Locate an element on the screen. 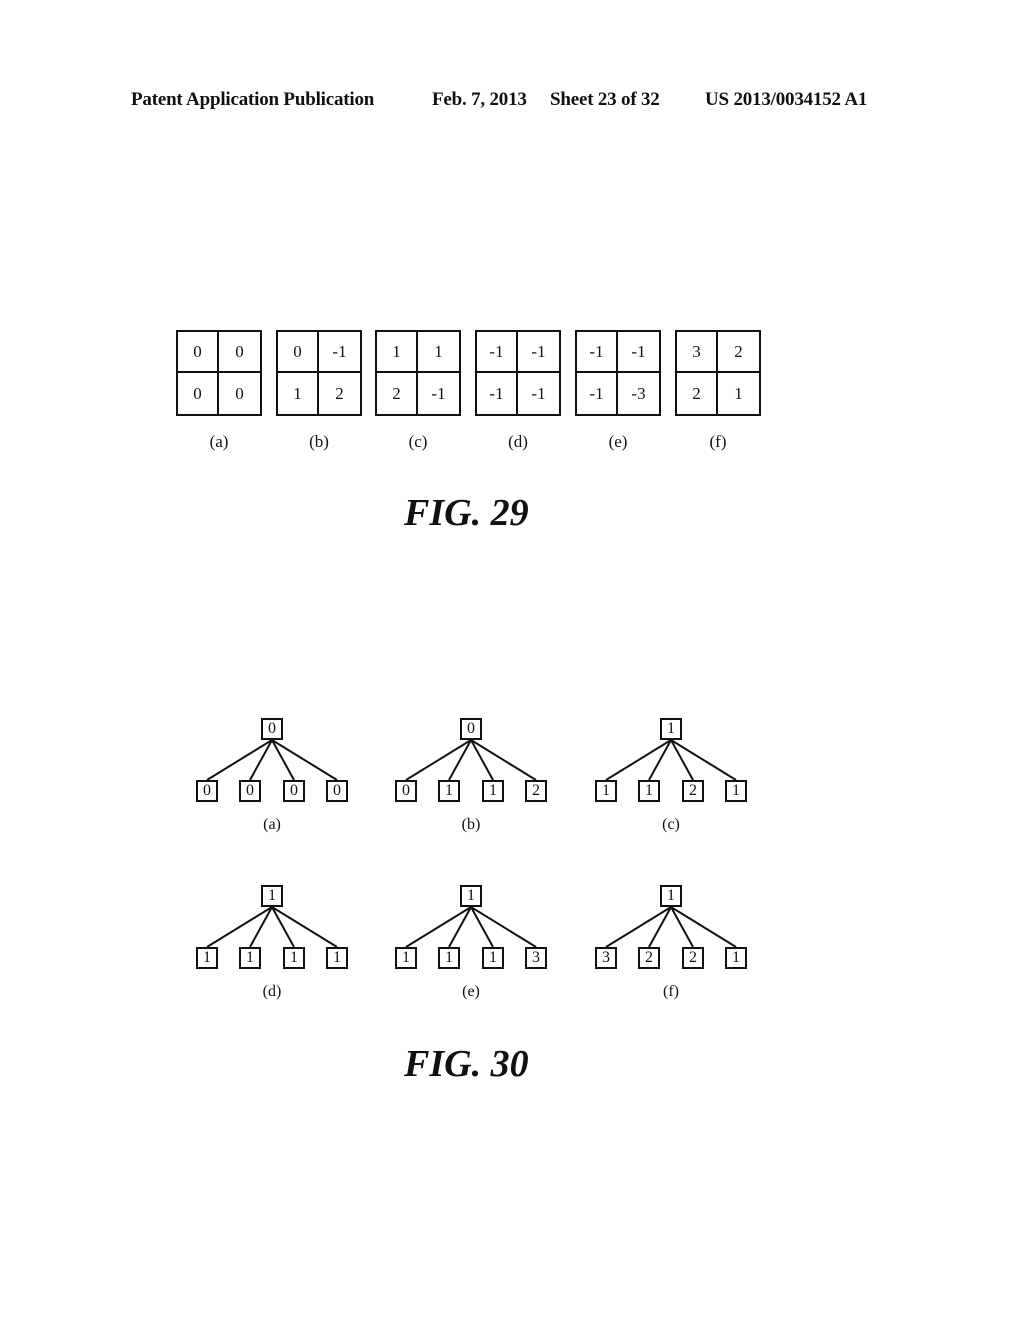 This screenshot has width=1024, height=1320. fig30-tree-e-root-node: 1 is located at coordinates (471, 896).